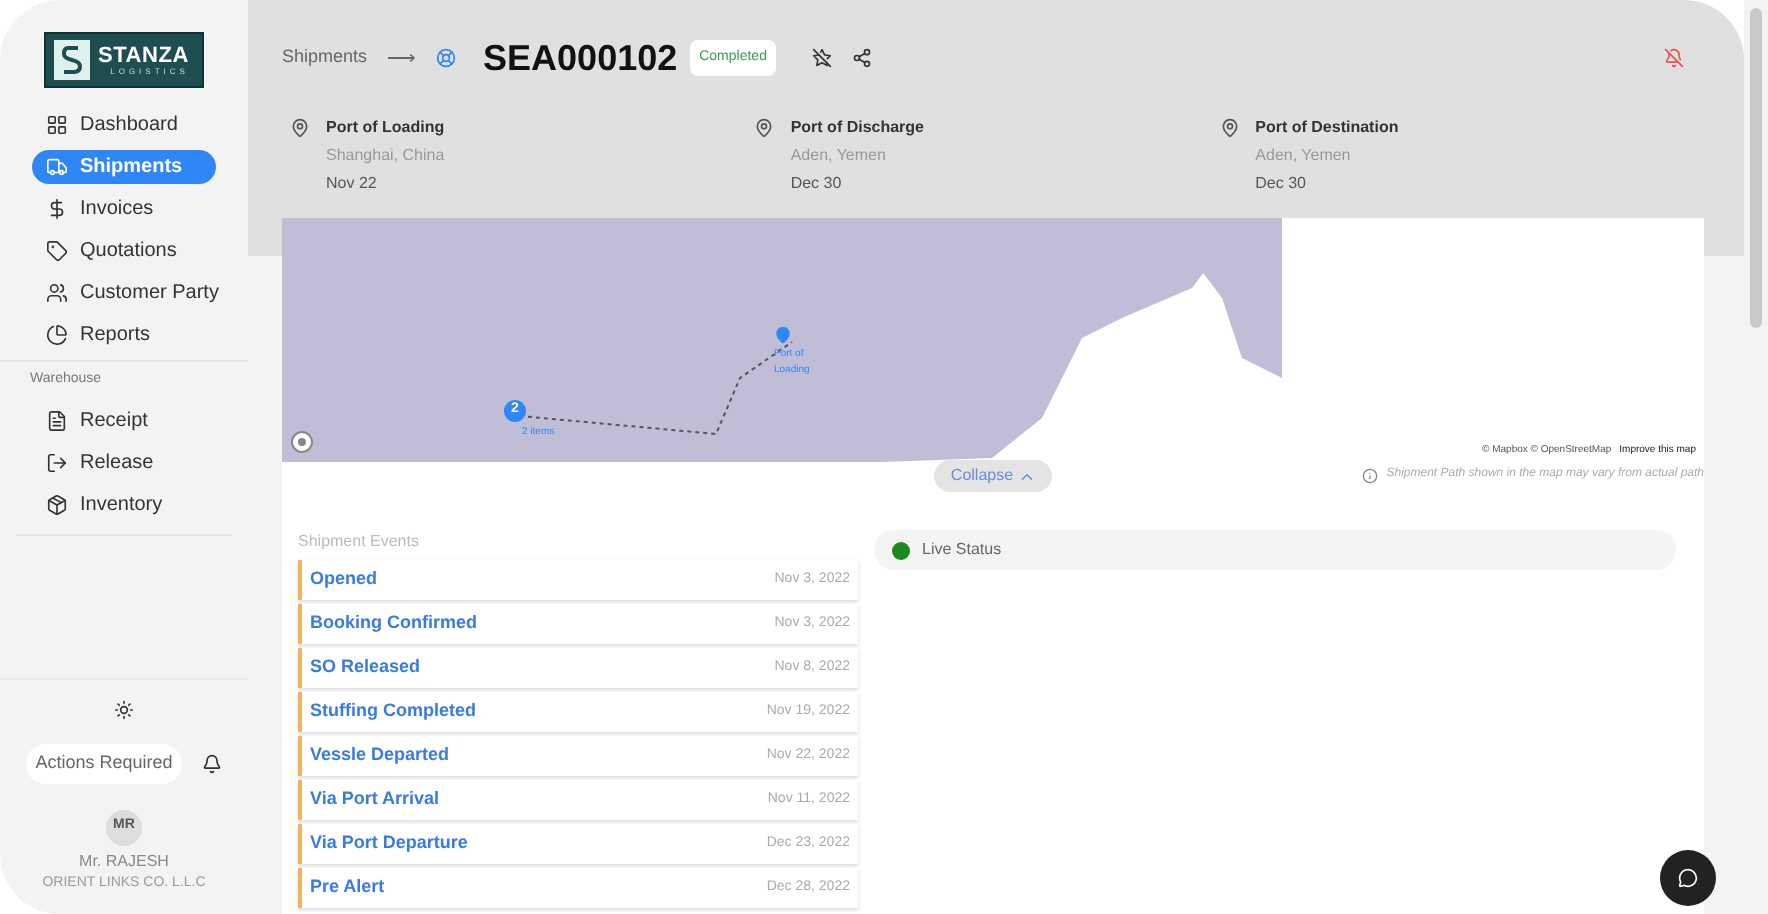 The height and width of the screenshot is (914, 1768). Describe the element at coordinates (325, 58) in the screenshot. I see `breadcrumb-link: Shipments` at that location.